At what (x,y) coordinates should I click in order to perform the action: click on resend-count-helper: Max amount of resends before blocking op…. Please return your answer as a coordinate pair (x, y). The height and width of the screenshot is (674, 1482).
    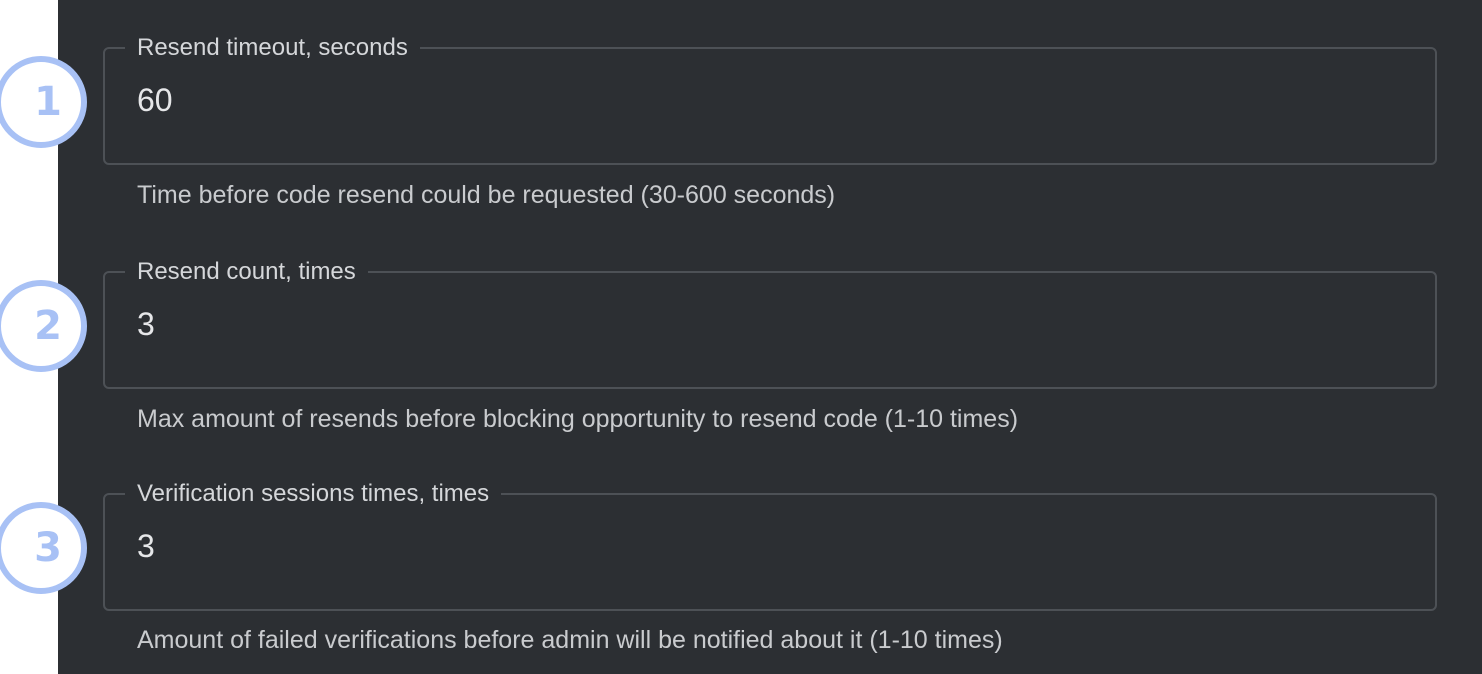
    Looking at the image, I should click on (578, 419).